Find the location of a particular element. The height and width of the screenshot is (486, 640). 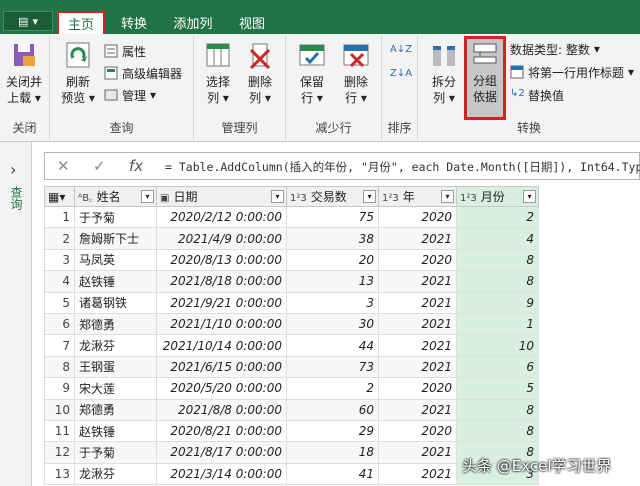

table-menu-button: ▦▾ is located at coordinates (59, 196).